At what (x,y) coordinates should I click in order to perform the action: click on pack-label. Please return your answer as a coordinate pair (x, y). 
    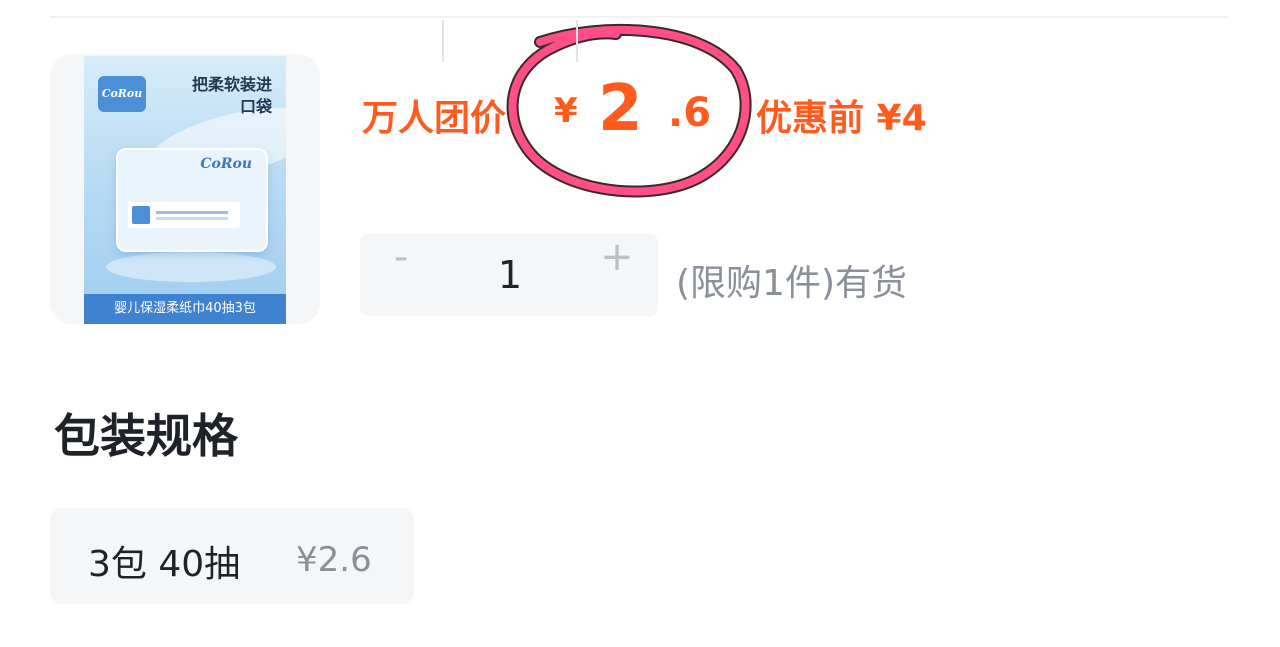
    Looking at the image, I should click on (184, 215).